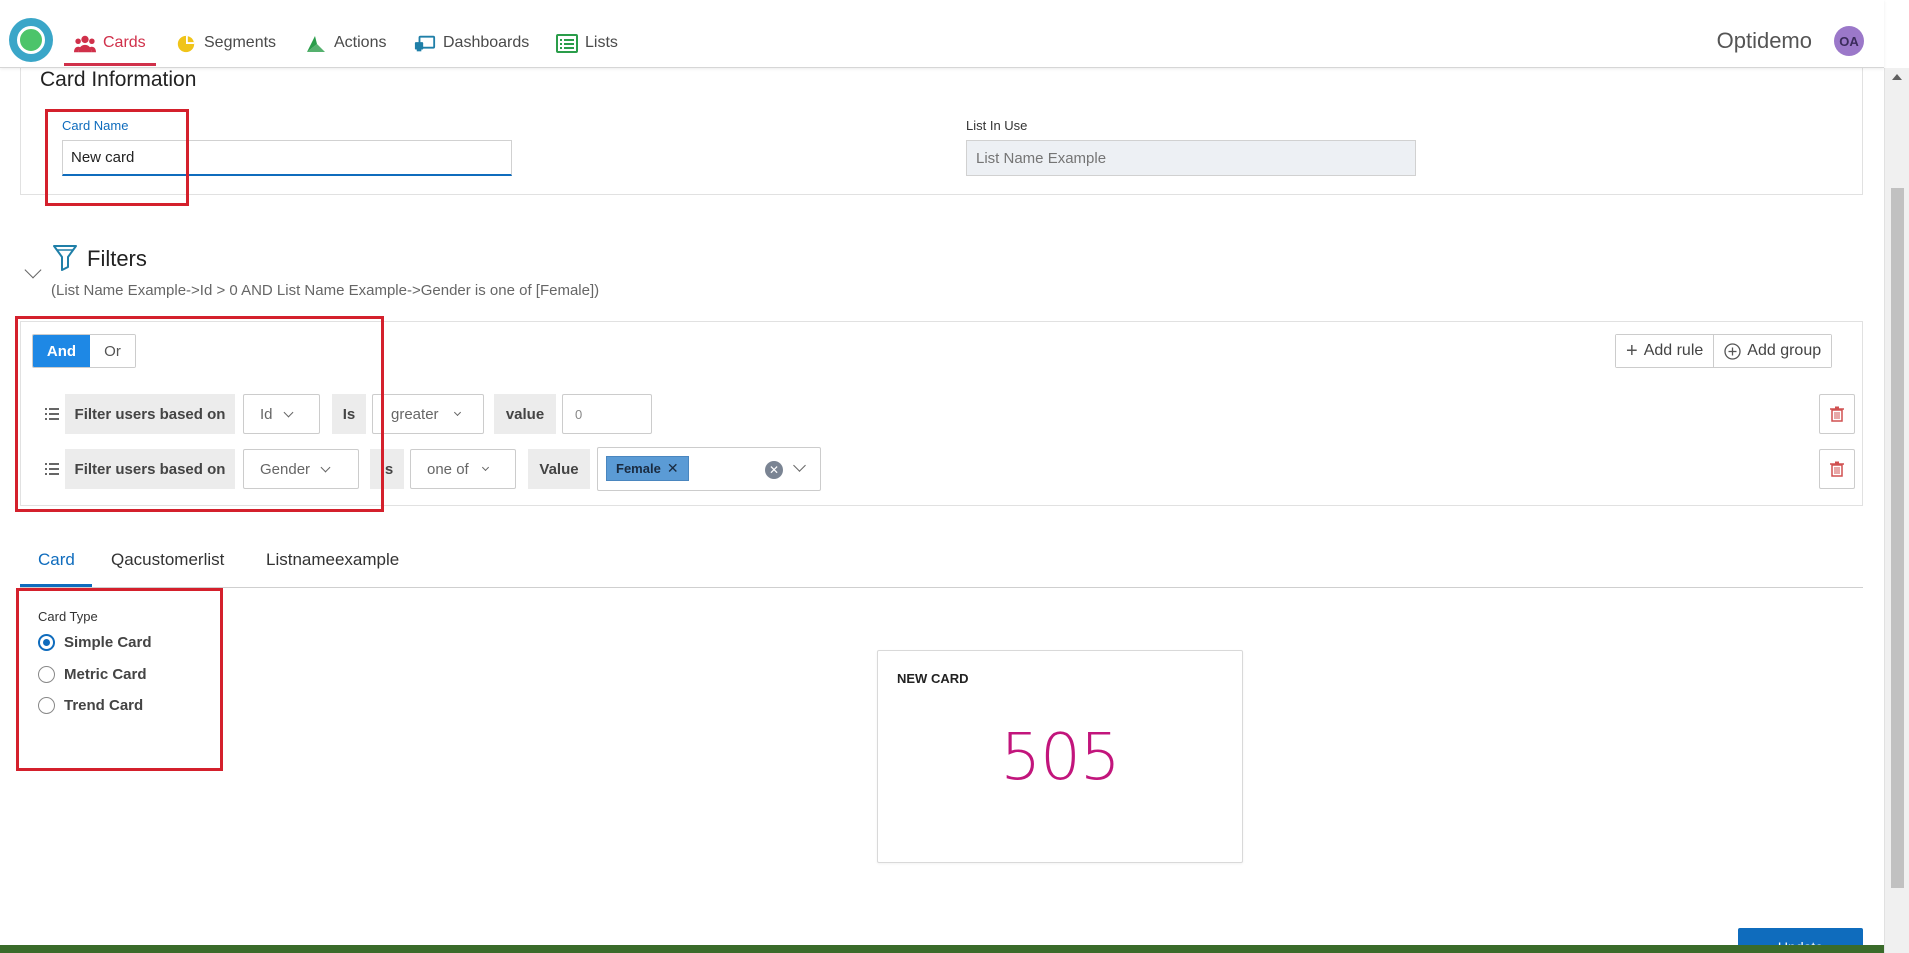 The image size is (1909, 953). Describe the element at coordinates (709, 469) in the screenshot. I see `value-multiselect: Female ✕ ✕` at that location.